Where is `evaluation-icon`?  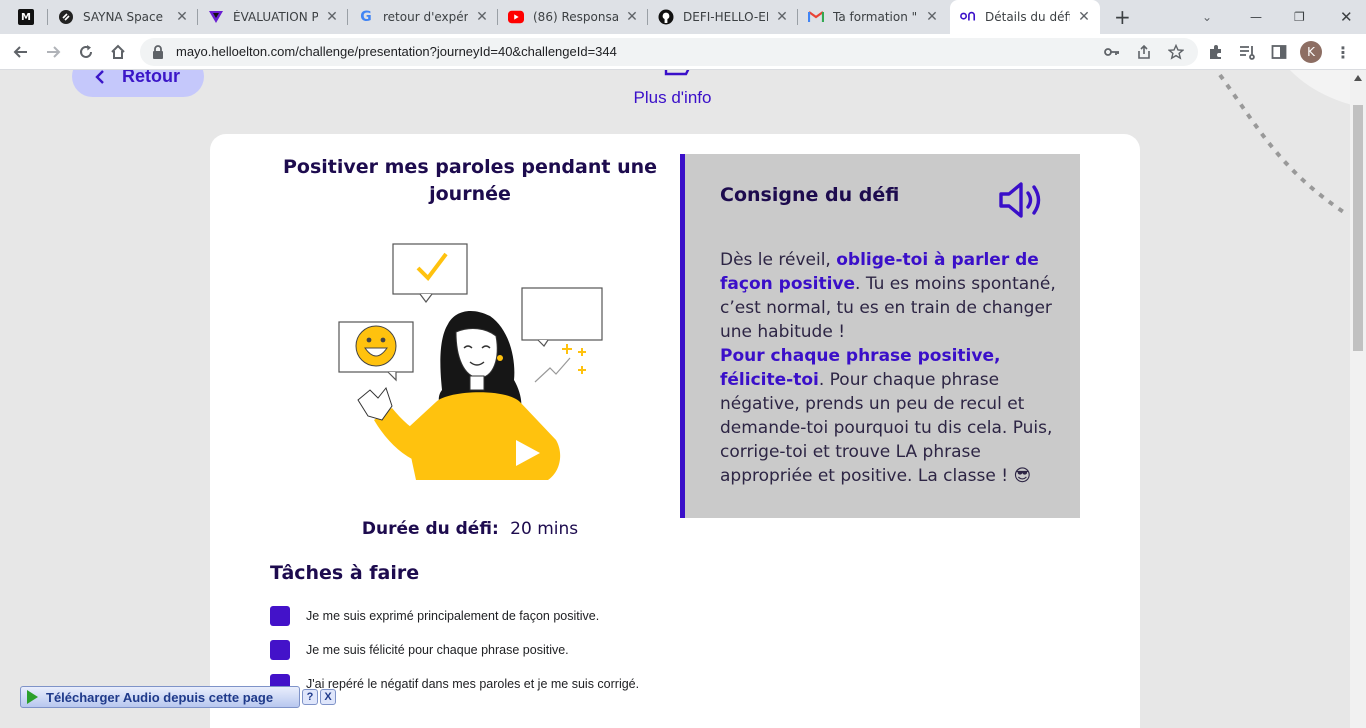
evaluation-icon is located at coordinates (216, 17).